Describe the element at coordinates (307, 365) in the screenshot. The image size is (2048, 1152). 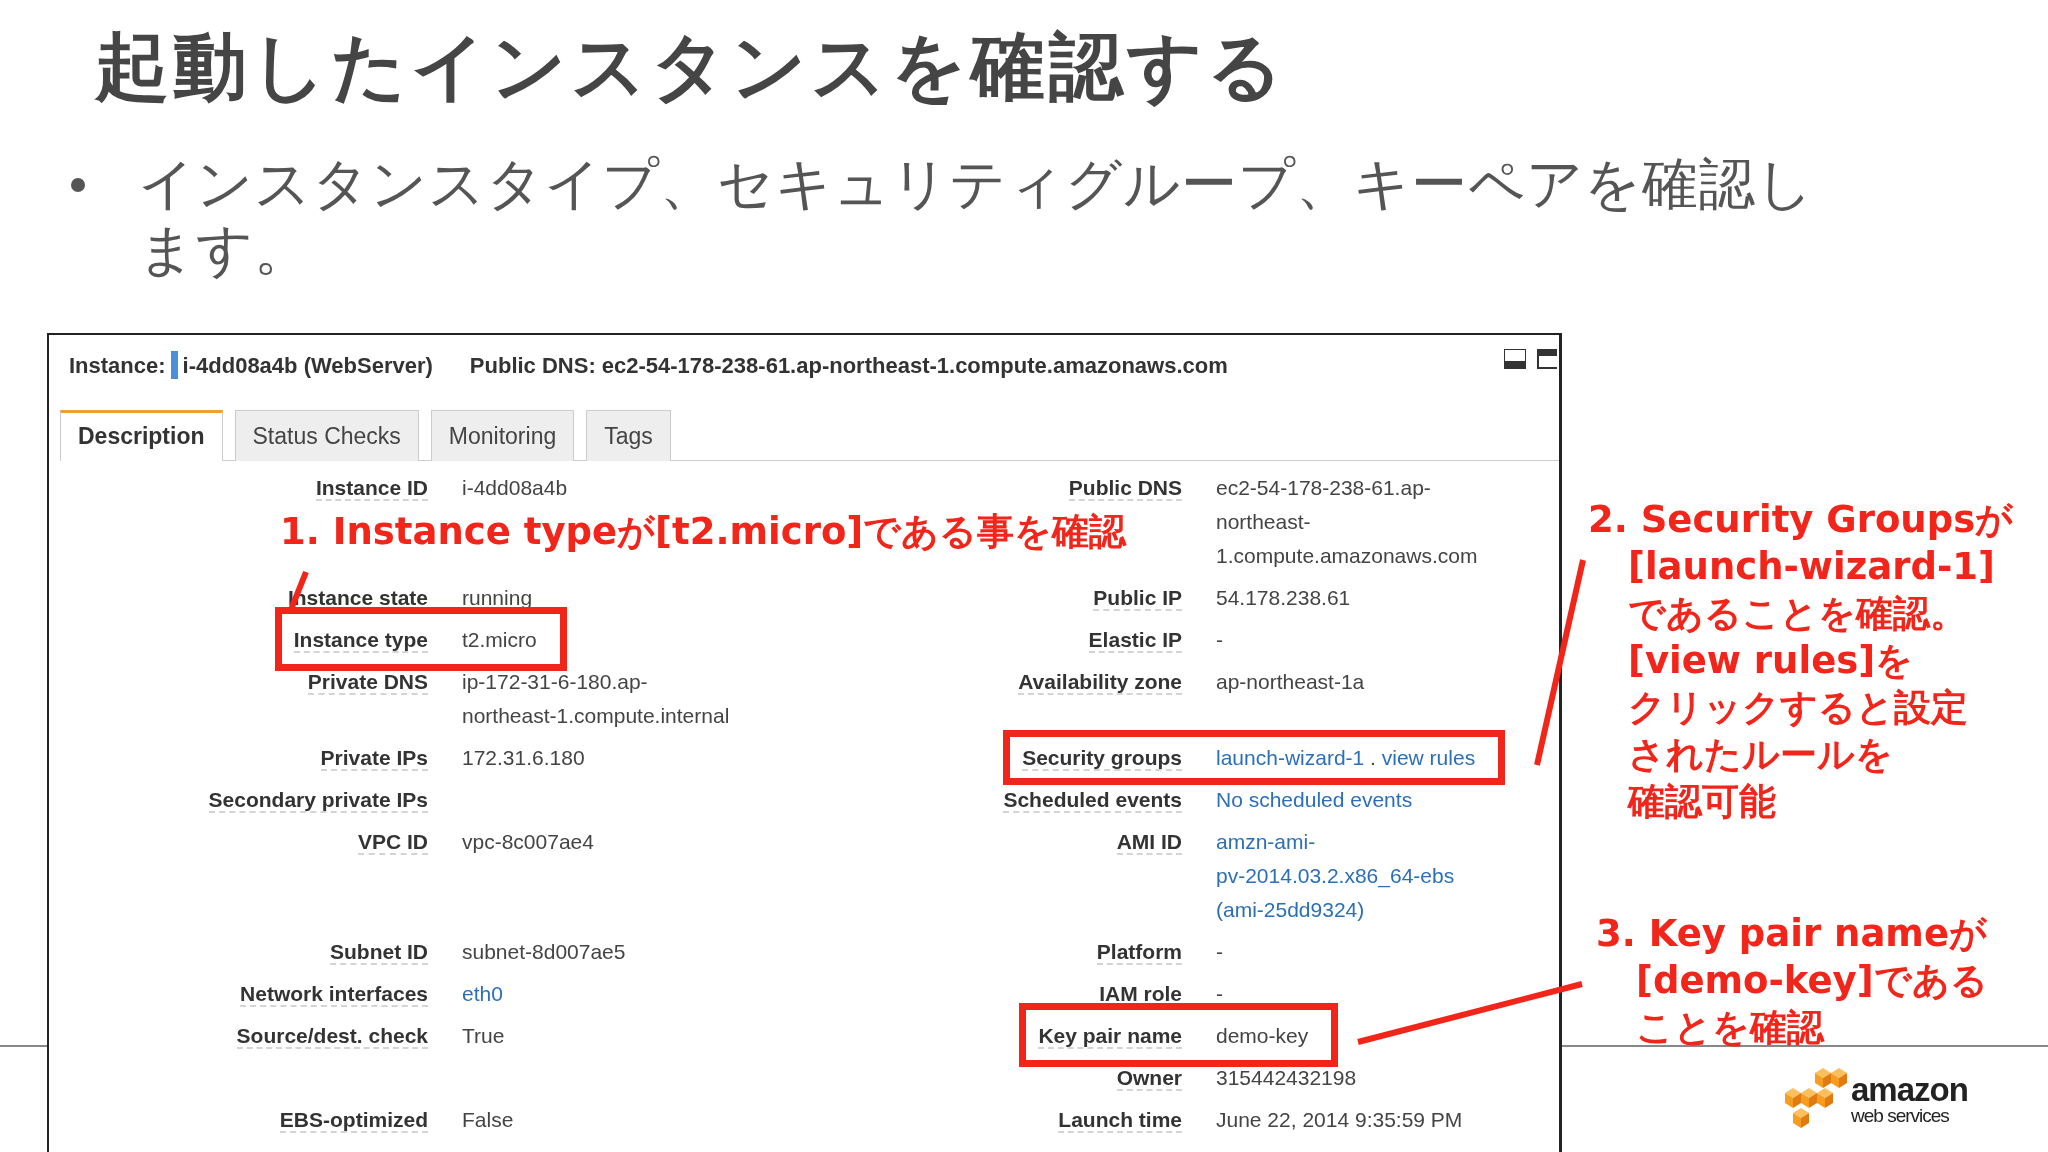
I see `instance-name: i-4dd08a4b (WebServer)` at that location.